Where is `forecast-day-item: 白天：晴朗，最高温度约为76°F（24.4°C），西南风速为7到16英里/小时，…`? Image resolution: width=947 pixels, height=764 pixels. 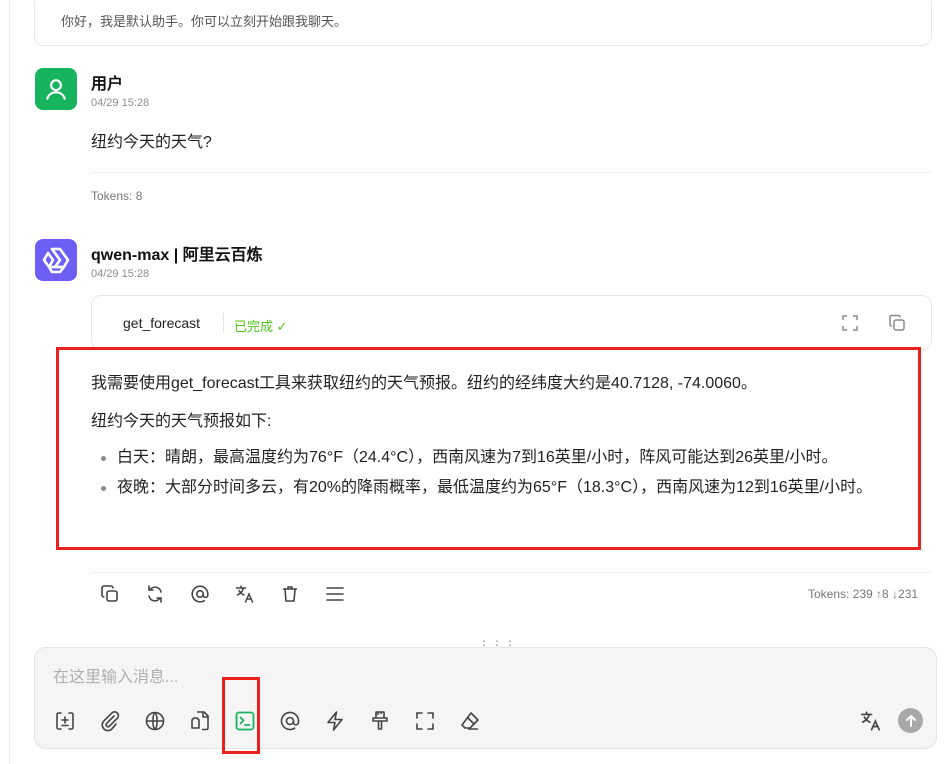
forecast-day-item: 白天：晴朗，最高温度约为76°F（24.4°C），西南风速为7到16英里/小时，… is located at coordinates (506, 458).